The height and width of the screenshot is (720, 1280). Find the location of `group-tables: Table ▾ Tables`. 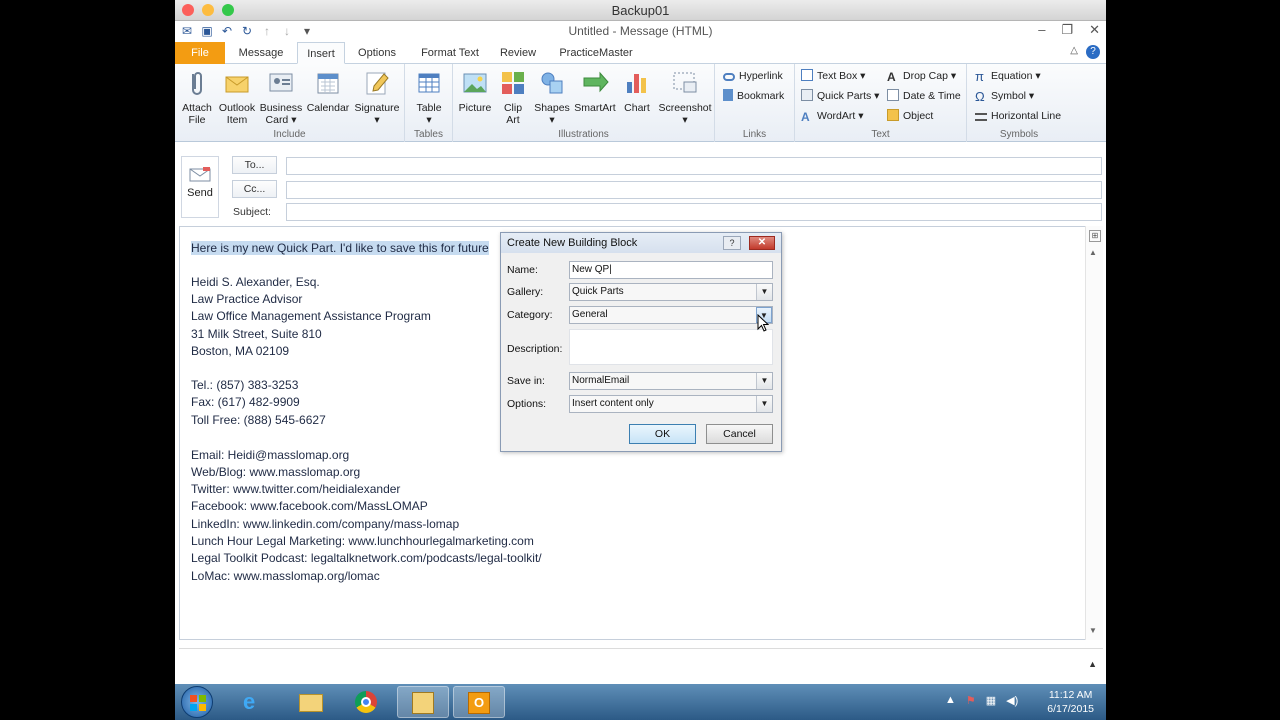

group-tables: Table ▾ Tables is located at coordinates (429, 103).